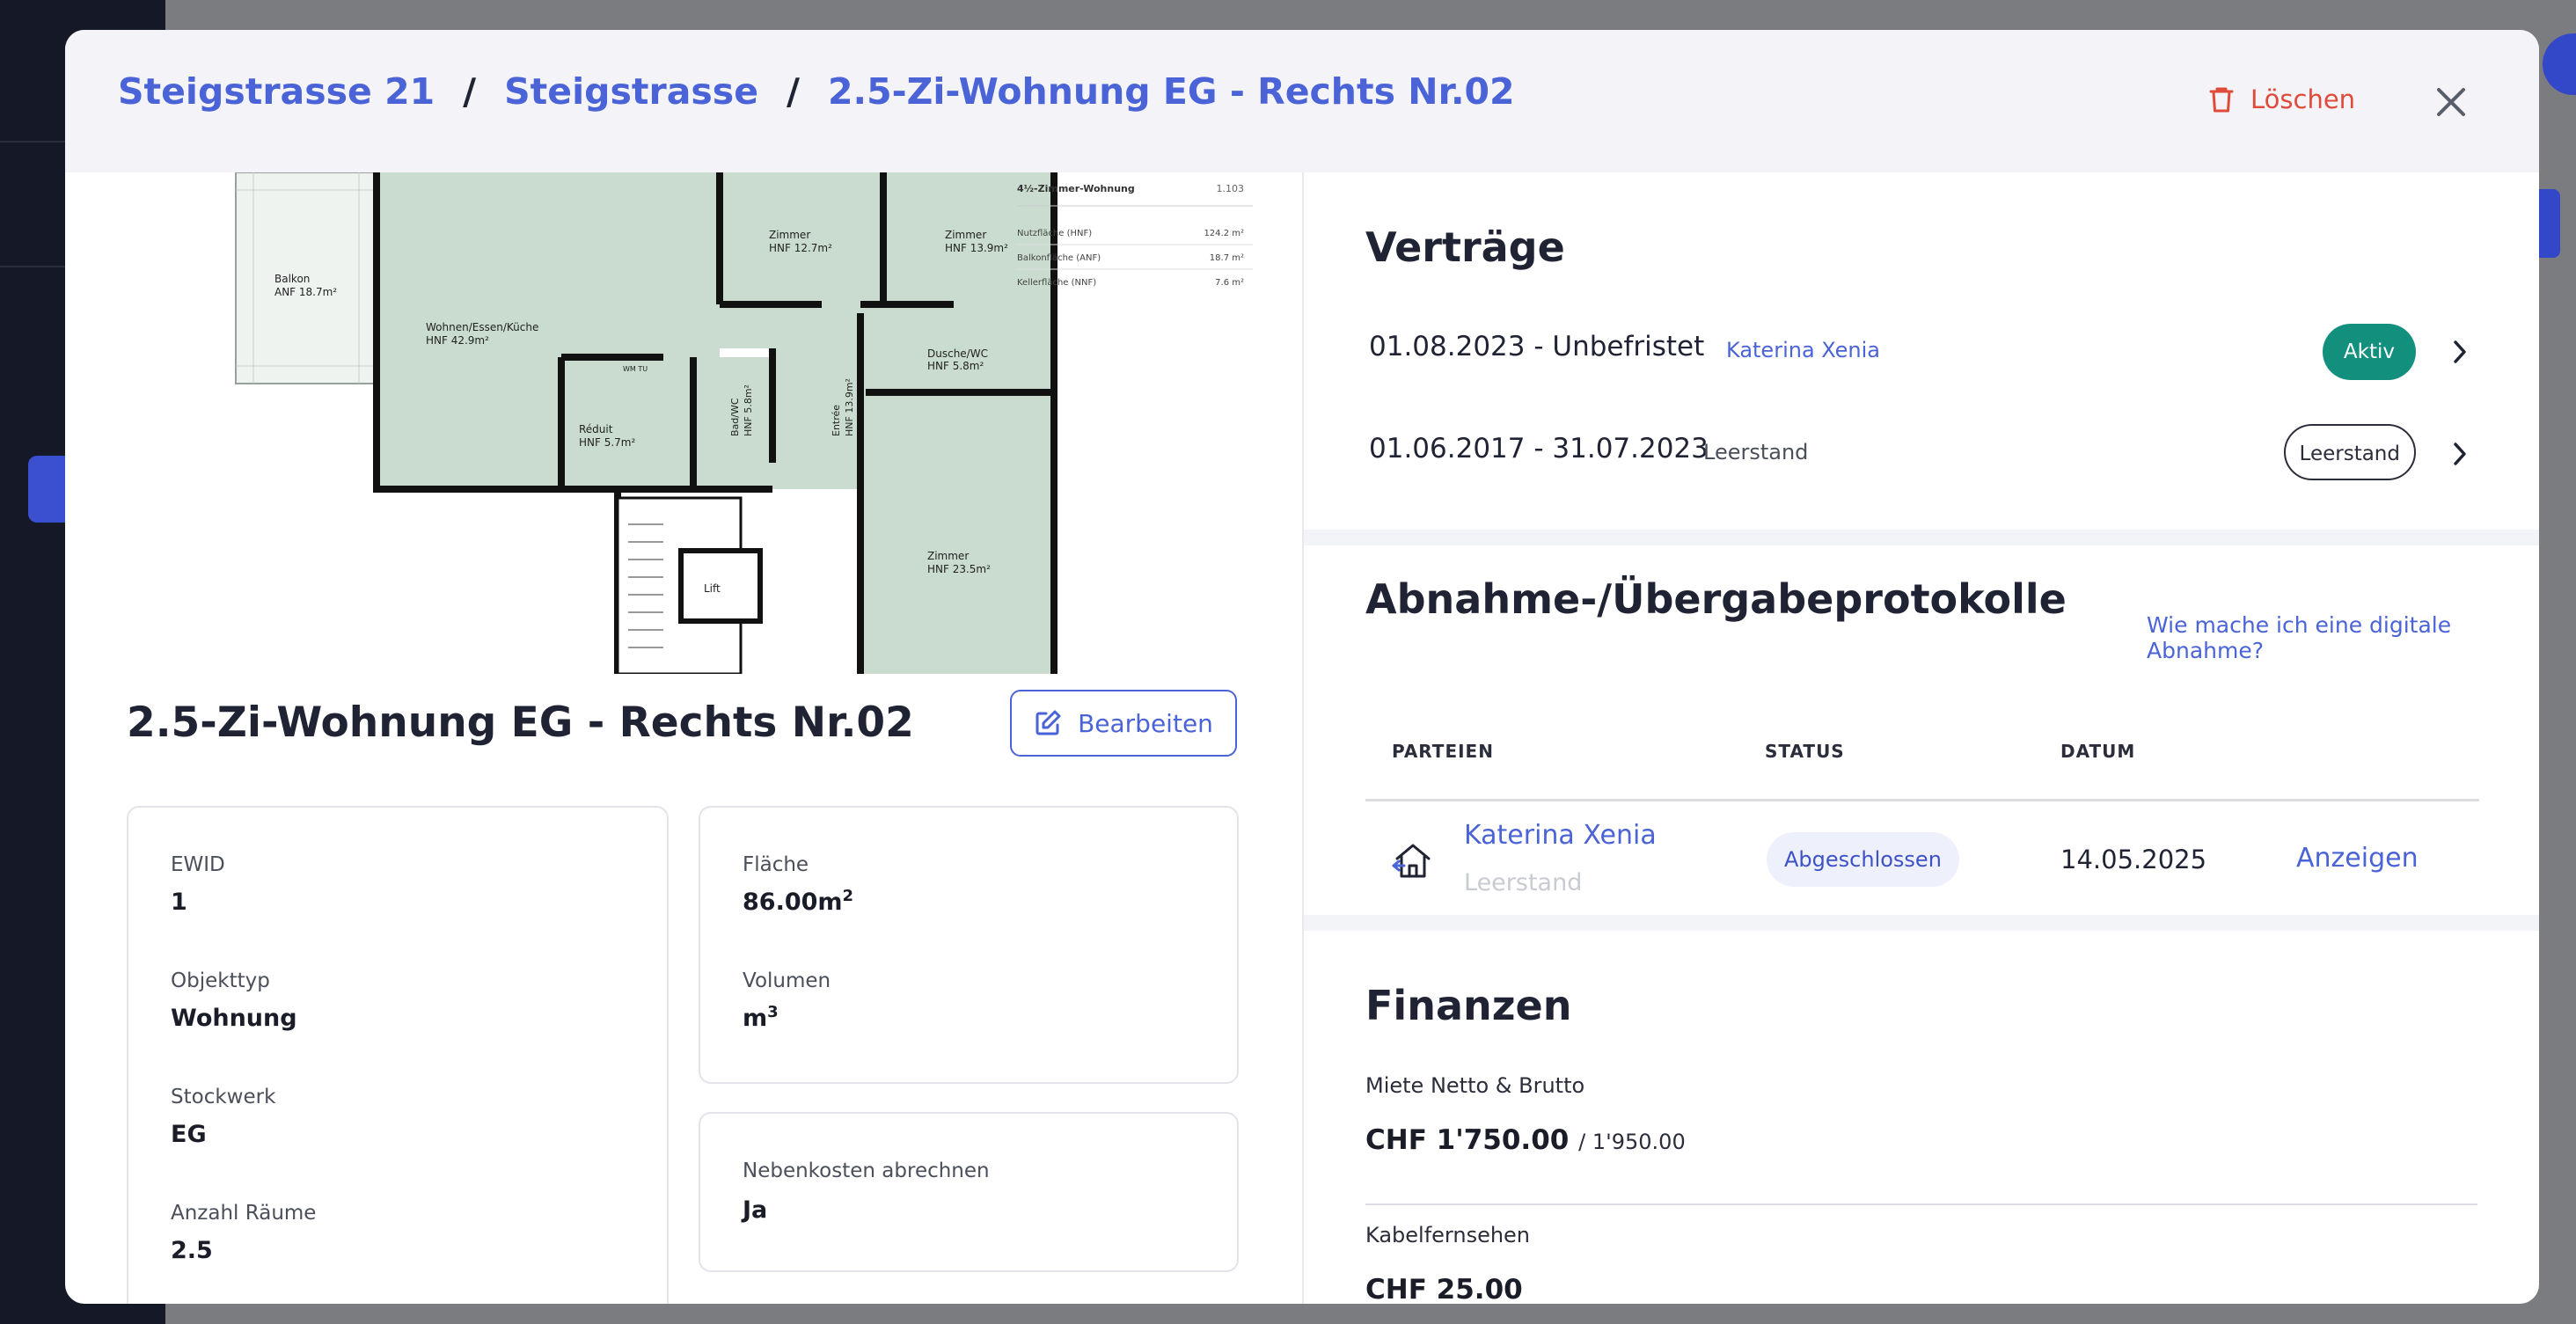 The height and width of the screenshot is (1324, 2576). I want to click on edit-button: Bearbeiten, so click(1123, 724).